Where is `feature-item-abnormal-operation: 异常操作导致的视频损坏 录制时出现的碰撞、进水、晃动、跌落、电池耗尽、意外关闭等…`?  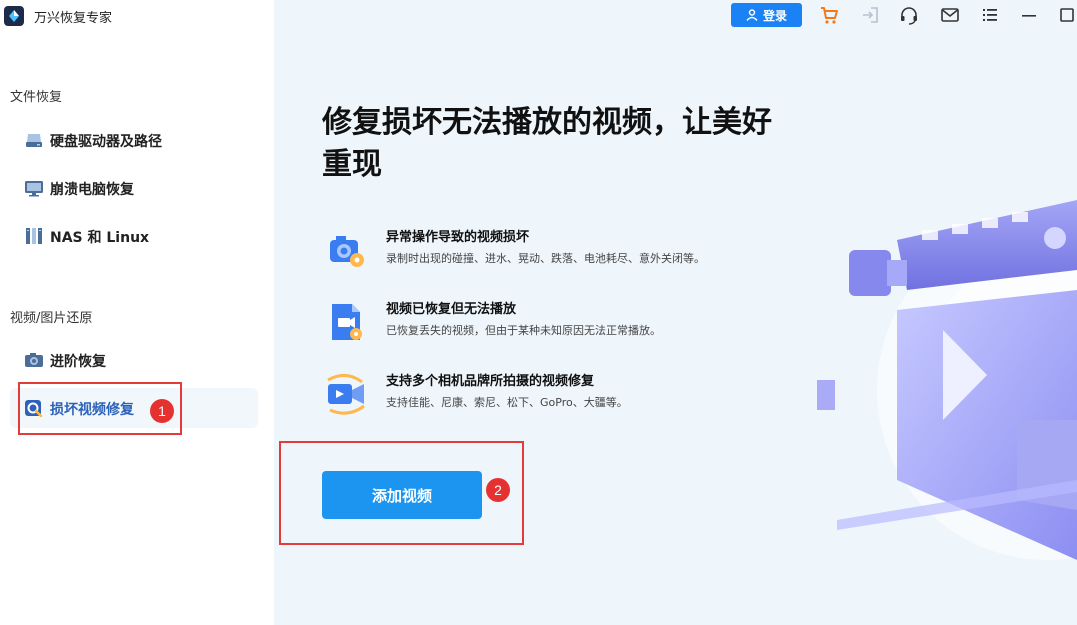
feature-item-abnormal-operation: 异常操作导致的视频损坏 录制时出现的碰撞、进水、晃动、跌落、电池耗尽、意外关闭等… is located at coordinates (544, 251).